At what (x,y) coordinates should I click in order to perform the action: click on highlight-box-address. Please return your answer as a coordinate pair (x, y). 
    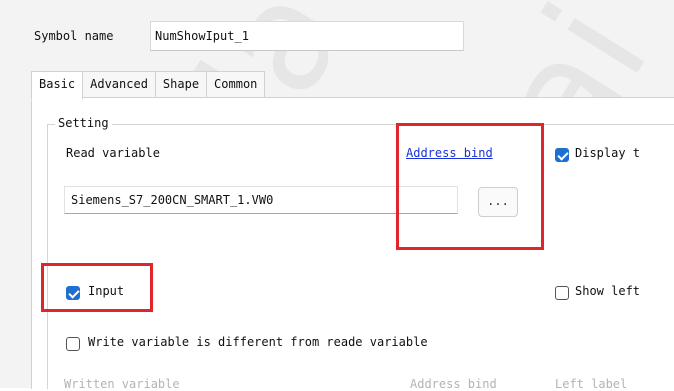
    Looking at the image, I should click on (470, 186).